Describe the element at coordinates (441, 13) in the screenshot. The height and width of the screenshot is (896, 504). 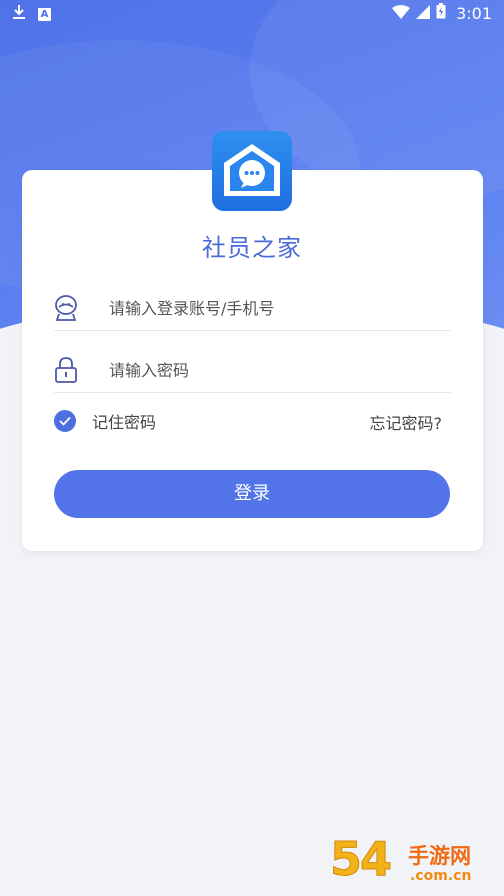
I see `battery-icon` at that location.